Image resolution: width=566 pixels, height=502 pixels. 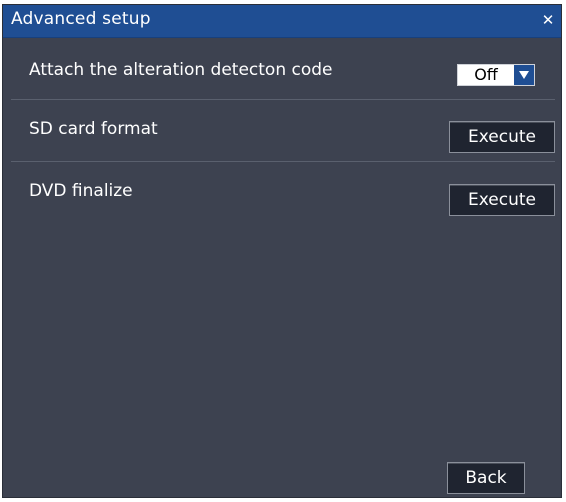 What do you see at coordinates (181, 70) in the screenshot?
I see `setting-label: Attach the alteration detecton code` at bounding box center [181, 70].